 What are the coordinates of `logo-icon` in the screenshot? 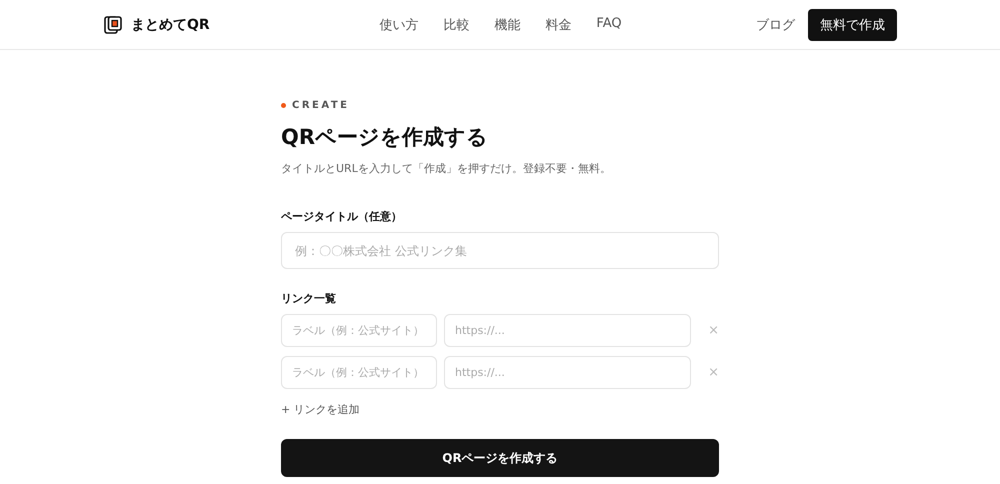 It's located at (113, 25).